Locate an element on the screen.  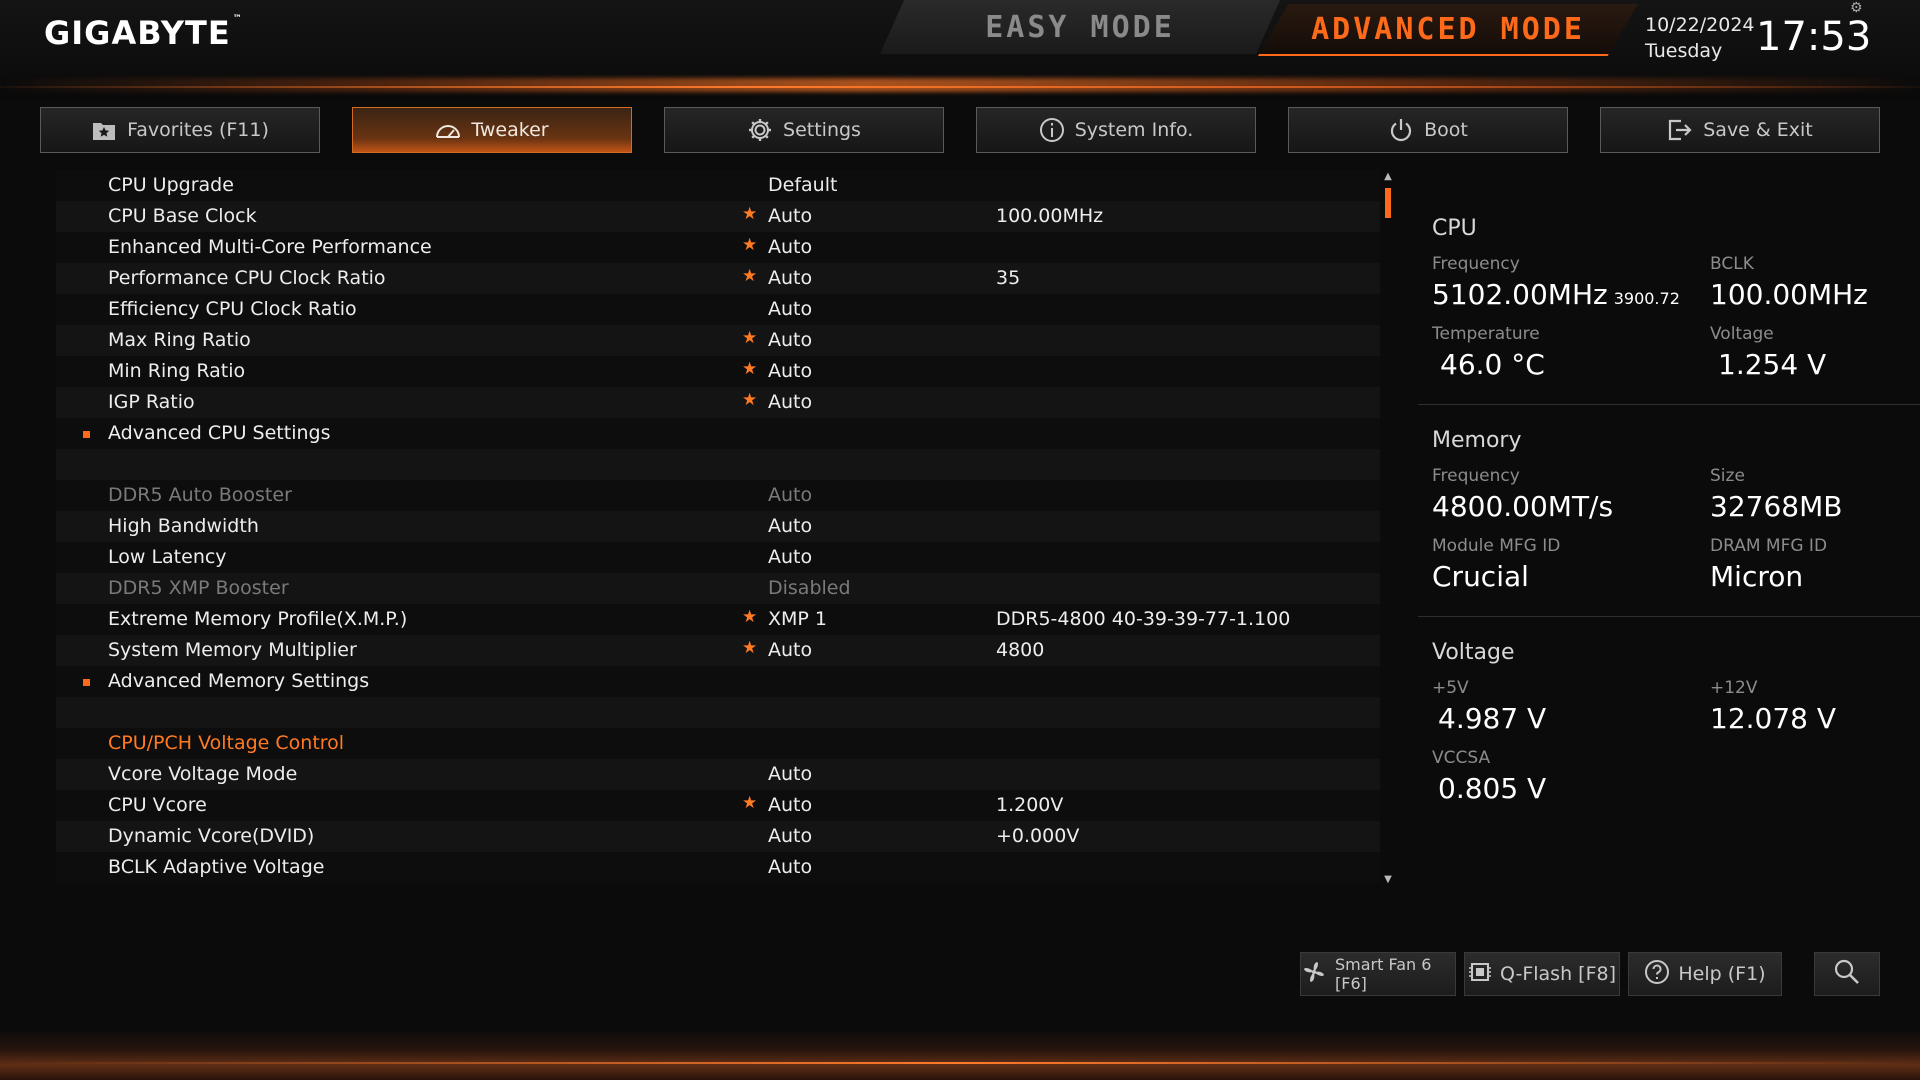
gear-icon is located at coordinates (760, 130).